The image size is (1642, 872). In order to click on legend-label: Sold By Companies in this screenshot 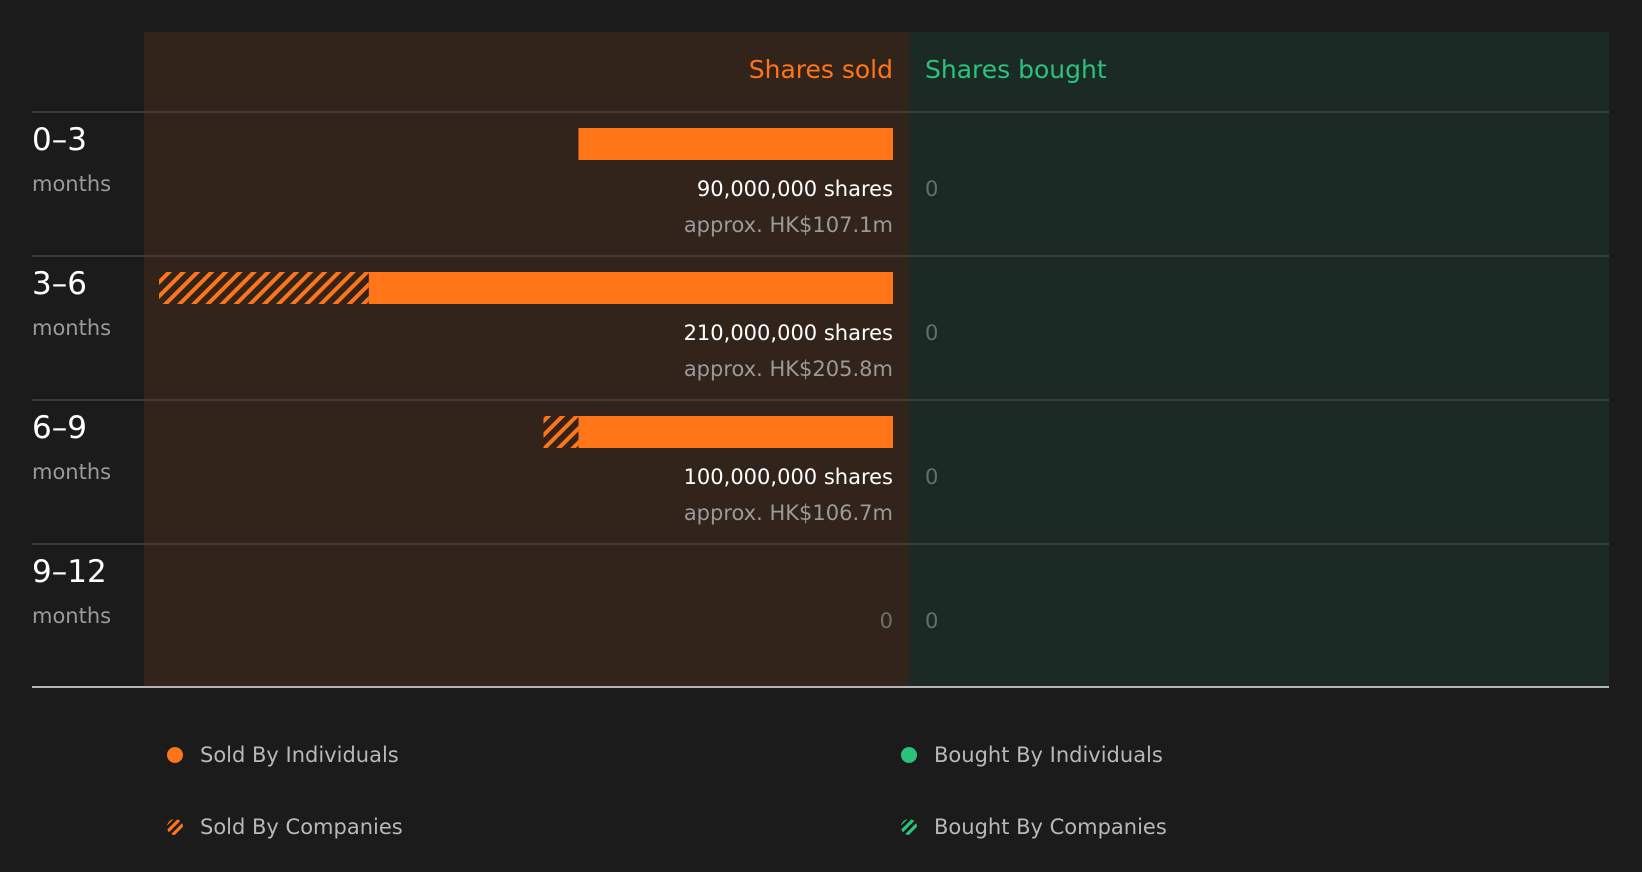, I will do `click(301, 827)`.